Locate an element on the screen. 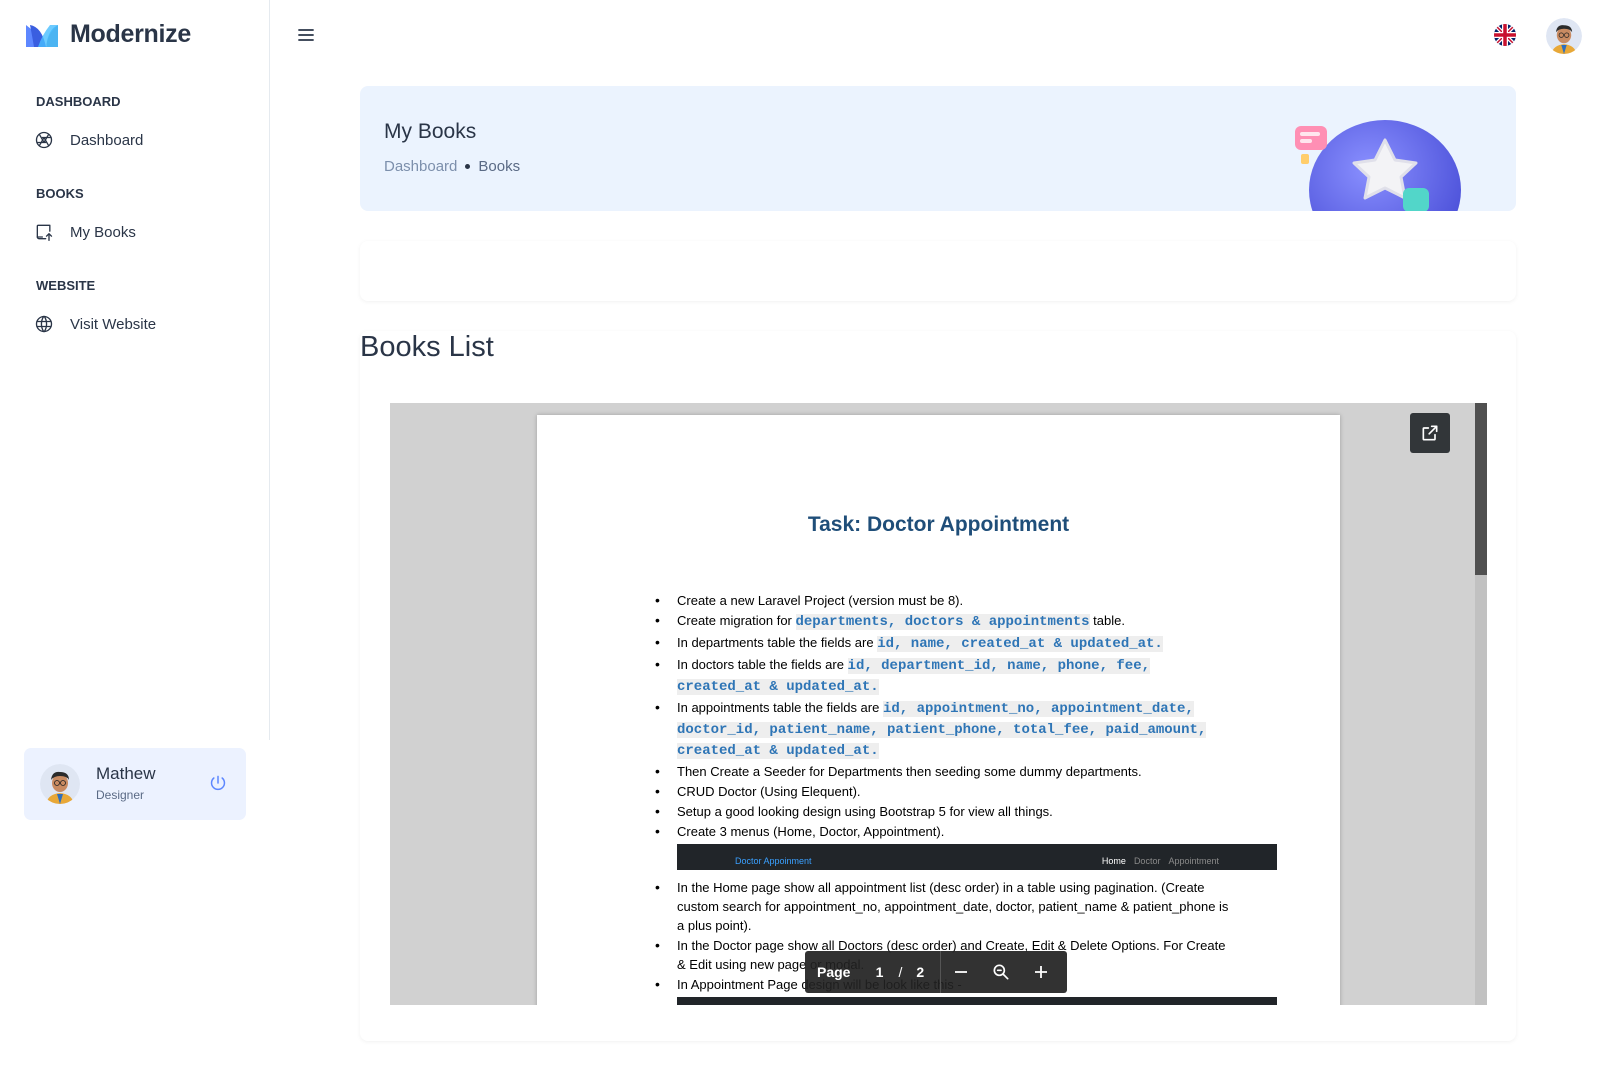 The width and height of the screenshot is (1600, 1091). logo: Modernize is located at coordinates (107, 34).